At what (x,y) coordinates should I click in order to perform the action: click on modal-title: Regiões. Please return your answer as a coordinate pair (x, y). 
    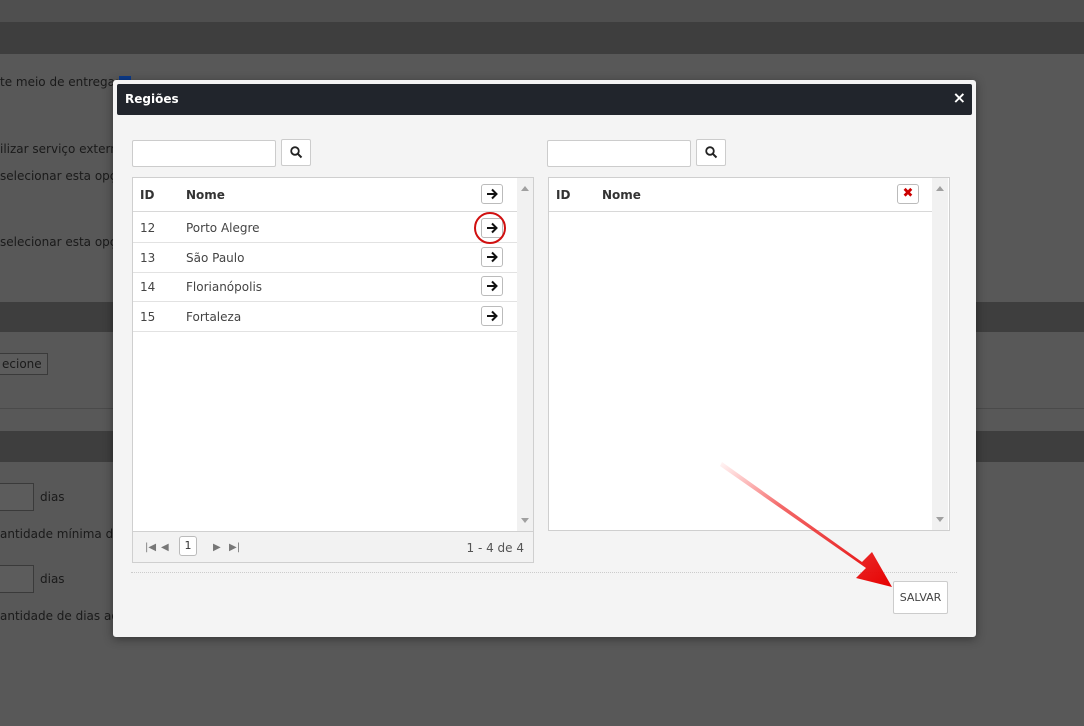
    Looking at the image, I should click on (152, 99).